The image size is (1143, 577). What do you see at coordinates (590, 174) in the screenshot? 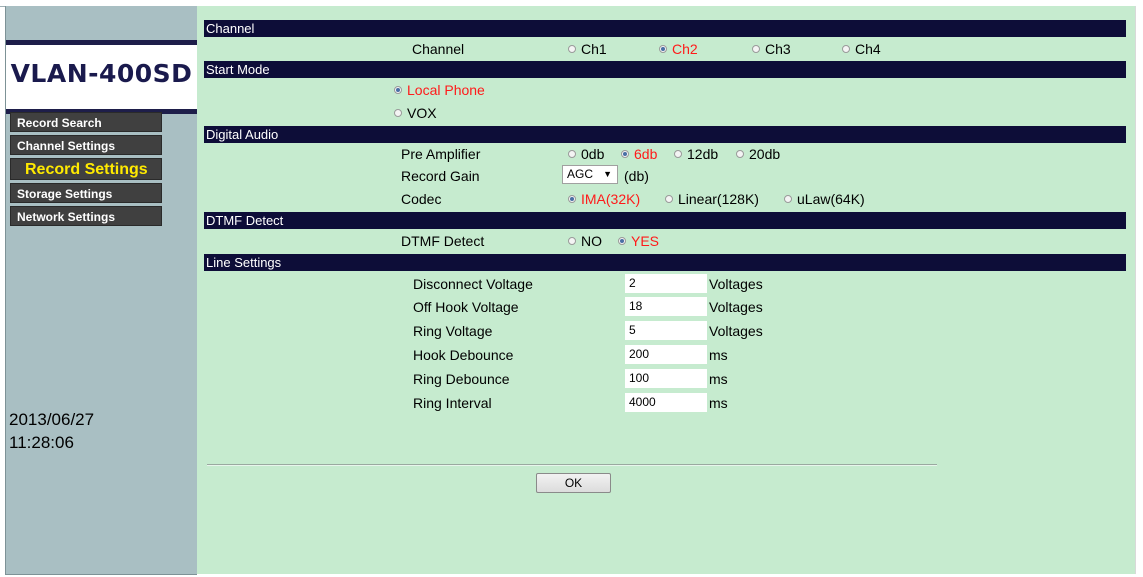
I see `record-gain-select: AGC ▼` at bounding box center [590, 174].